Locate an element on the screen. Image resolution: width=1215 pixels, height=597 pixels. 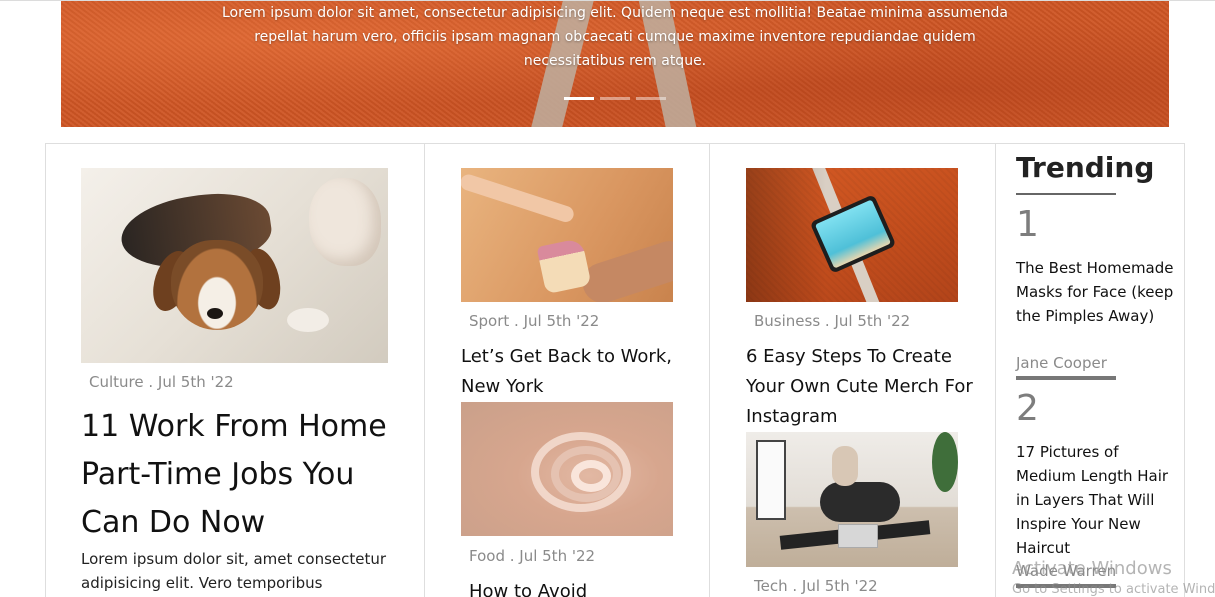
trending-heading-underline is located at coordinates (1066, 194).